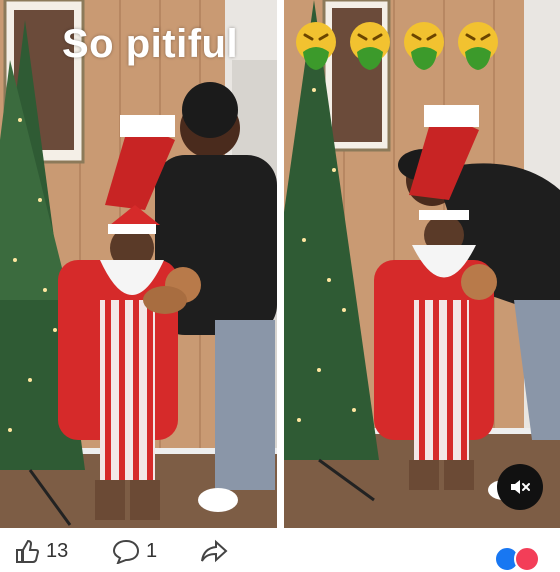 The image size is (560, 572). What do you see at coordinates (57, 550) in the screenshot?
I see `like-count: 13` at bounding box center [57, 550].